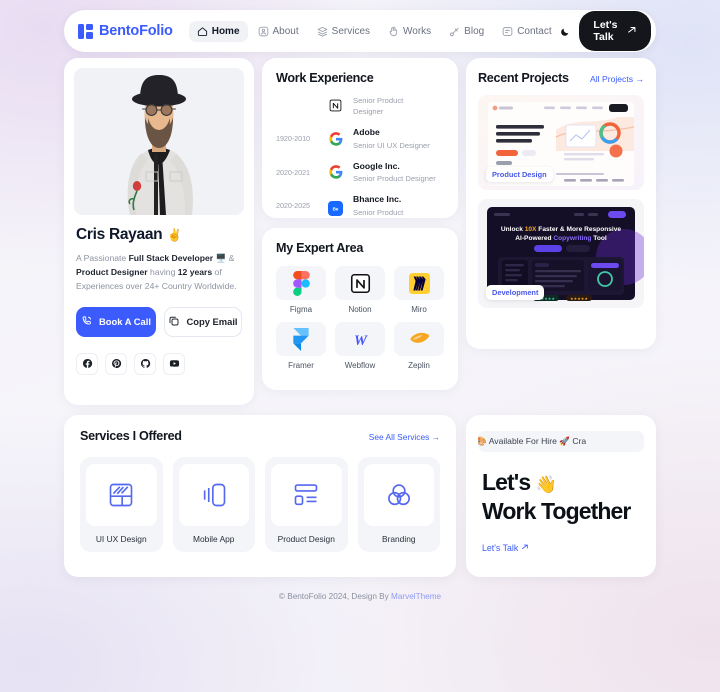 Image resolution: width=720 pixels, height=692 pixels. I want to click on svg-text: Be, so click(336, 209).